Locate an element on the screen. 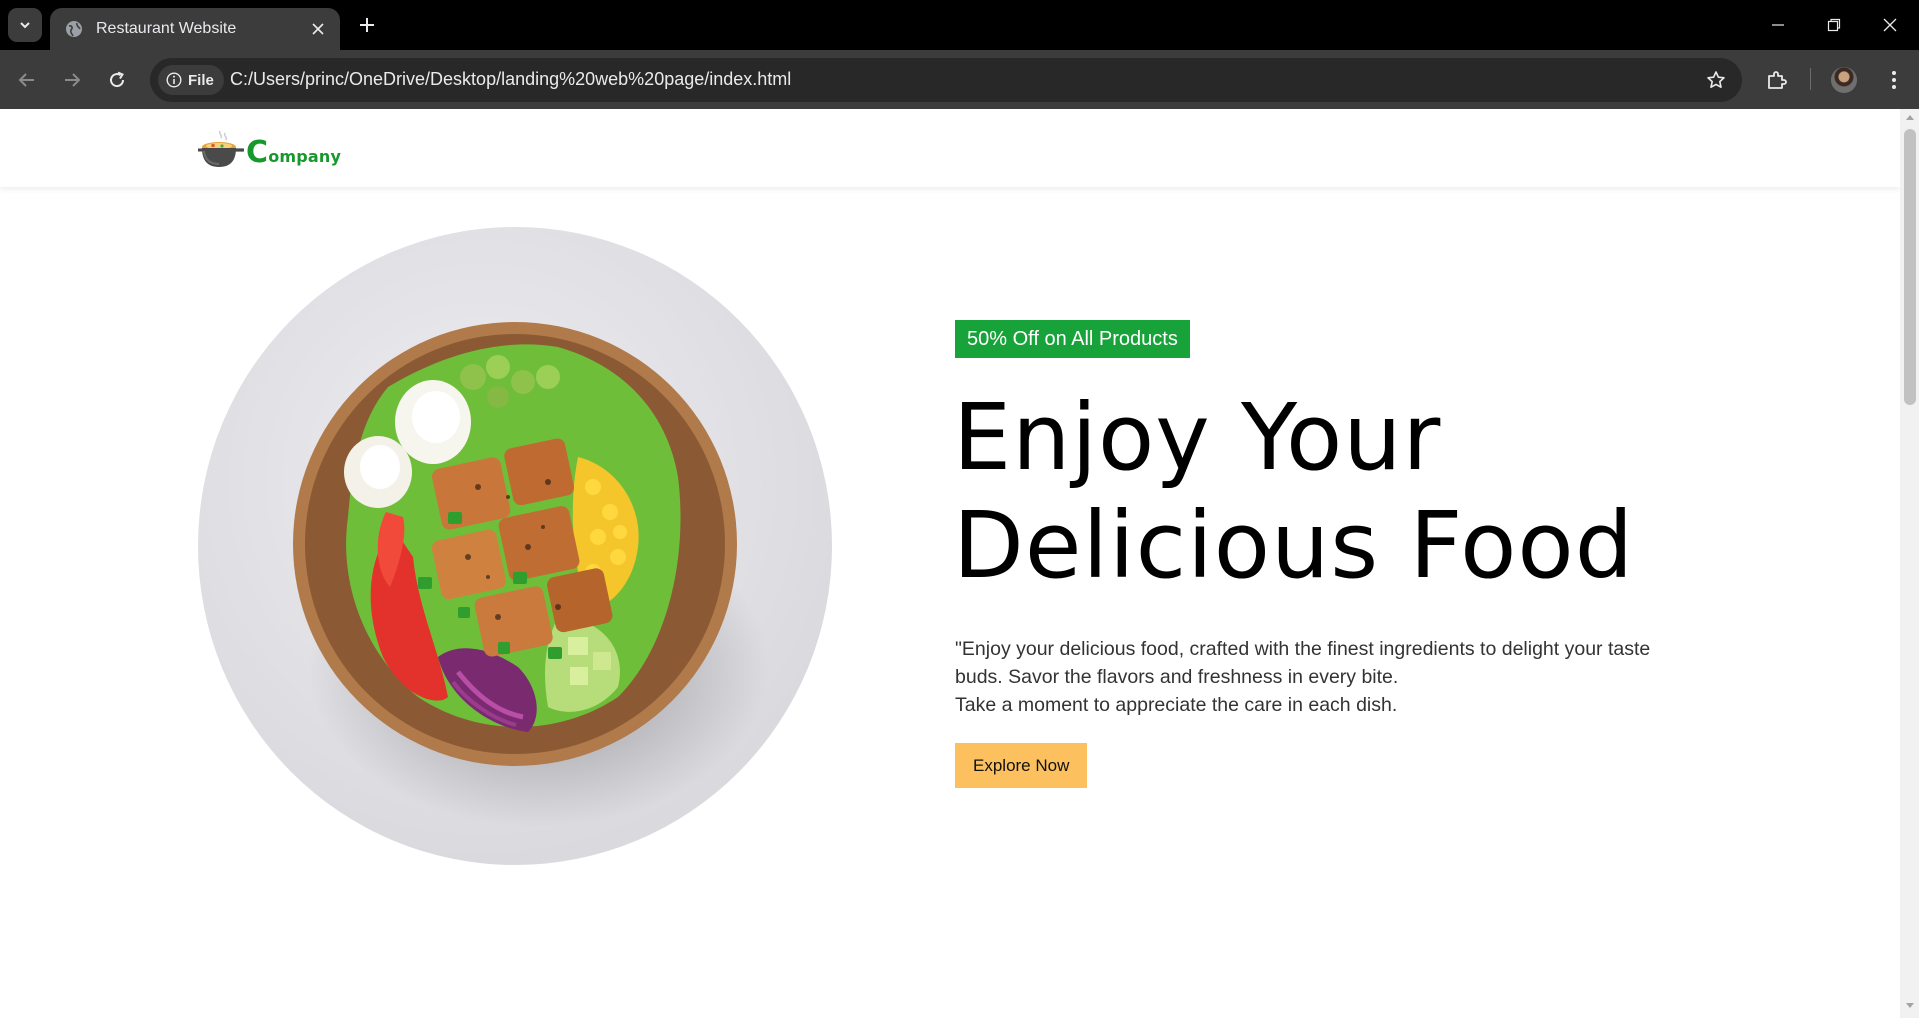  browser-tab: Restaurant Website is located at coordinates (195, 29).